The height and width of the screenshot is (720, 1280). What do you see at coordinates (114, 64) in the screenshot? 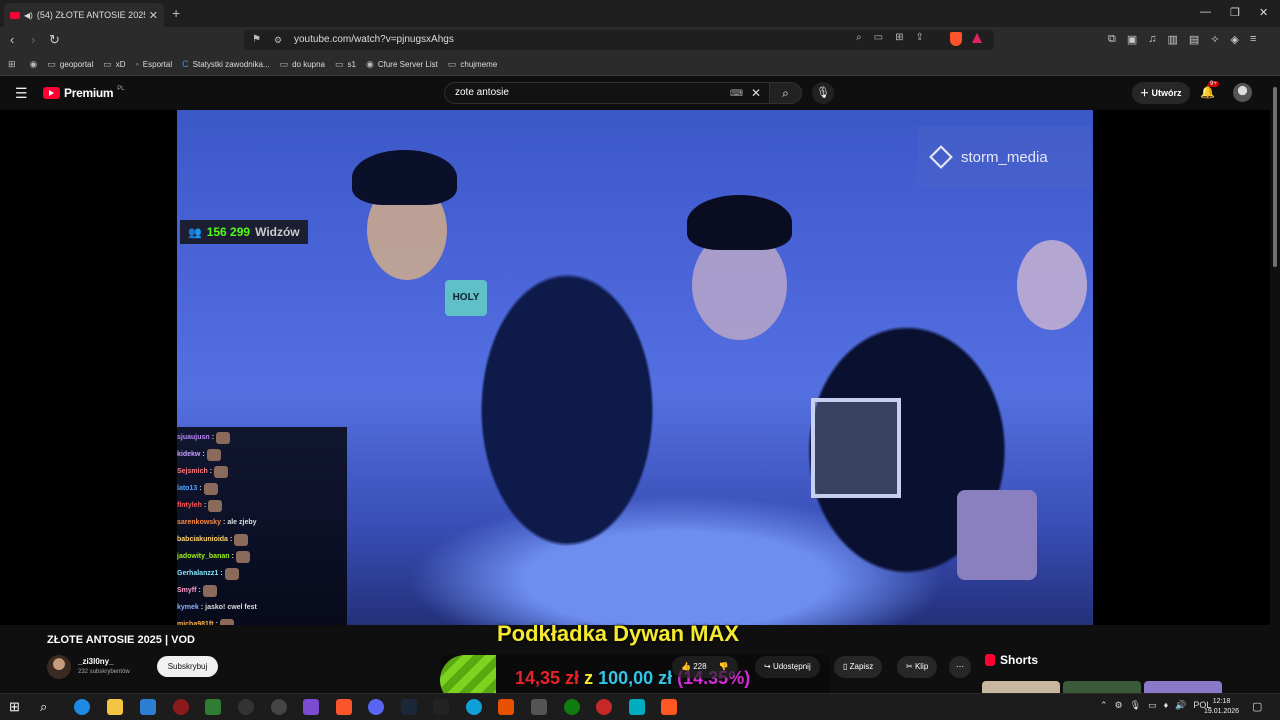
I see `bookmark-item: ▭ xD` at bounding box center [114, 64].